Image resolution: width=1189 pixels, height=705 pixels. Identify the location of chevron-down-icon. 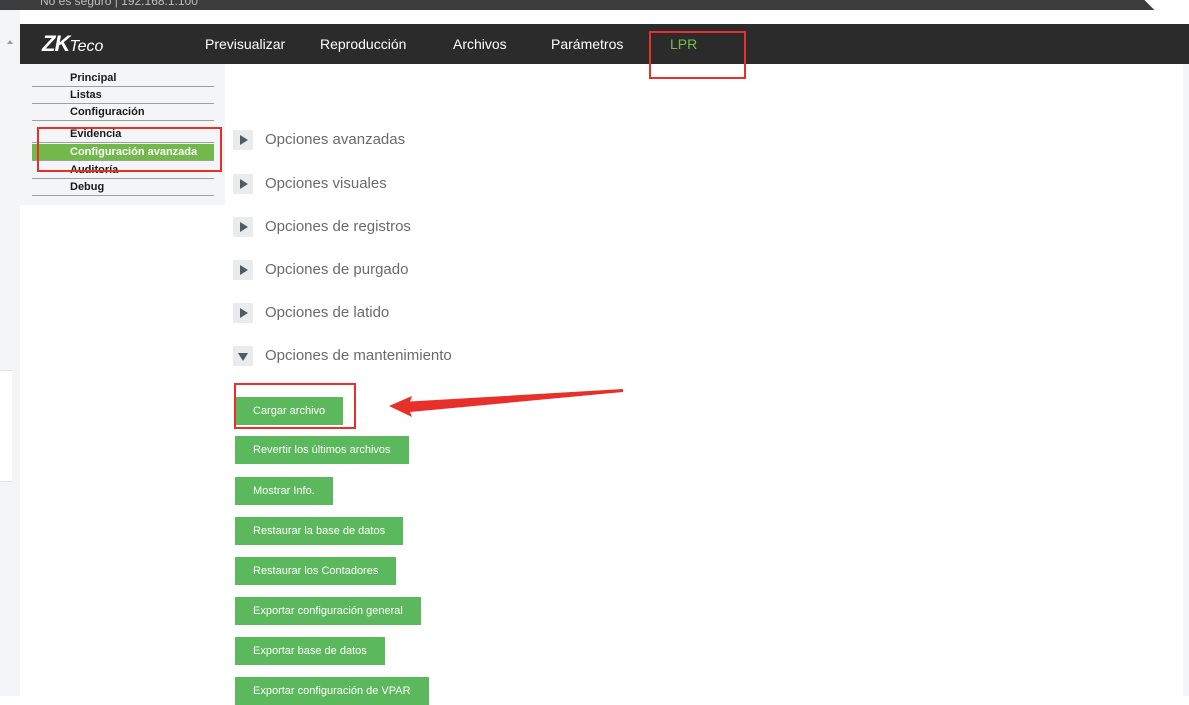
(243, 356).